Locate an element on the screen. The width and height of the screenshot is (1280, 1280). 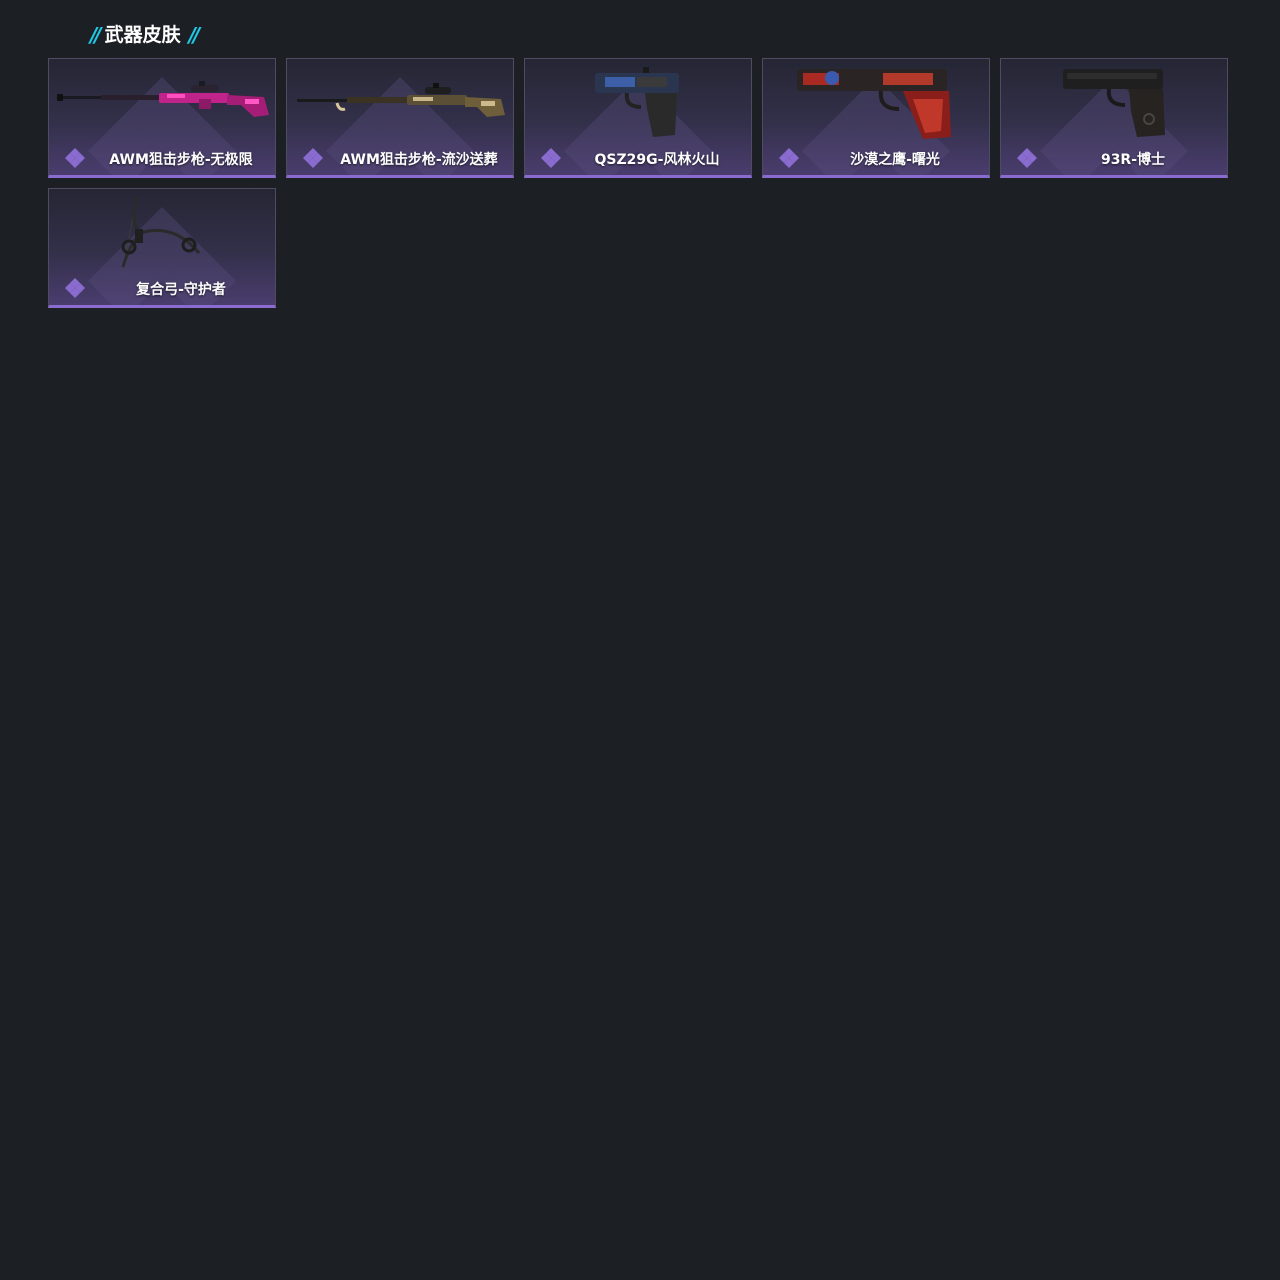
skin-name: 沙漠之鹰-曙光 is located at coordinates (895, 160).